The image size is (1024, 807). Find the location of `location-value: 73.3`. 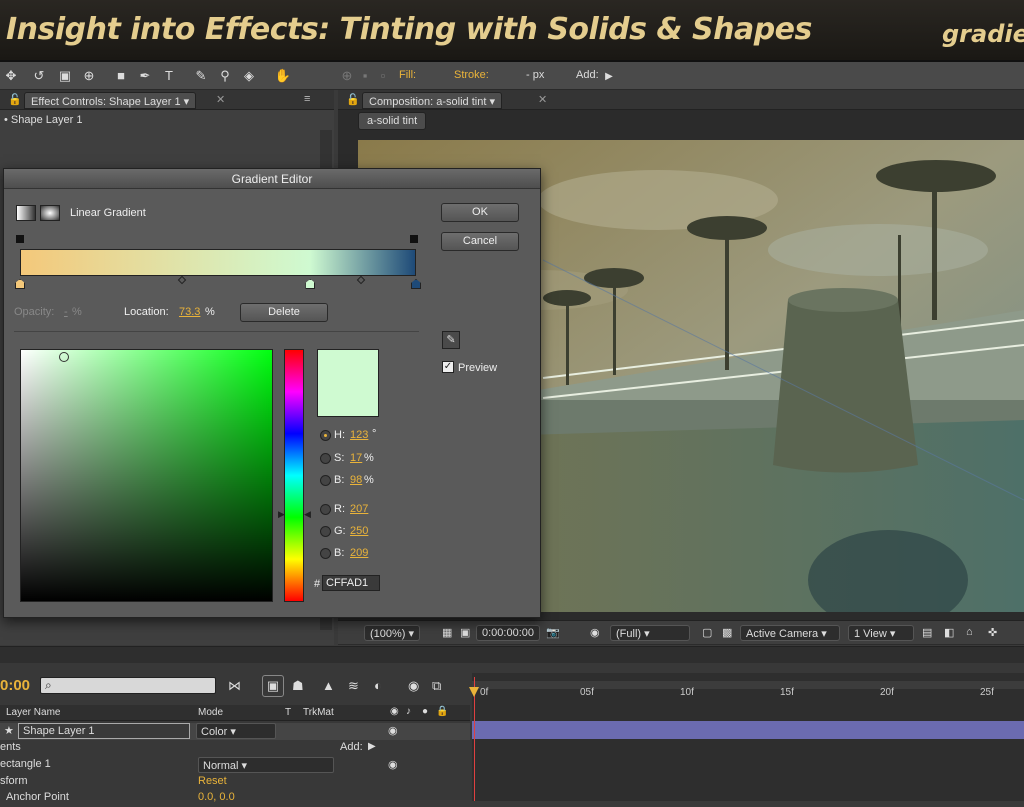

location-value: 73.3 is located at coordinates (189, 312).